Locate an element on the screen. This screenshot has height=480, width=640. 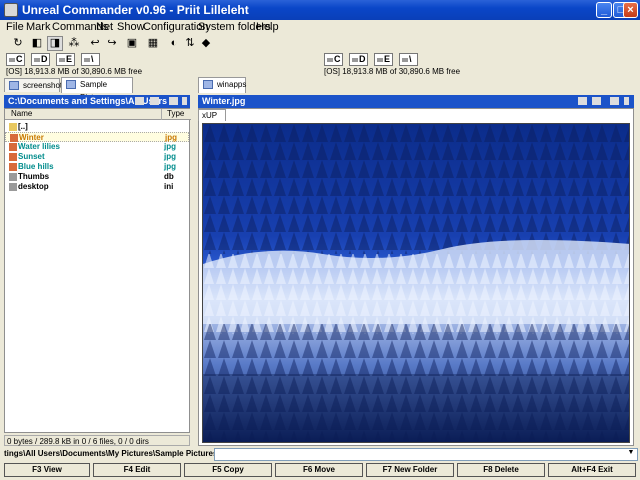
app-icon is located at coordinates (11, 10).